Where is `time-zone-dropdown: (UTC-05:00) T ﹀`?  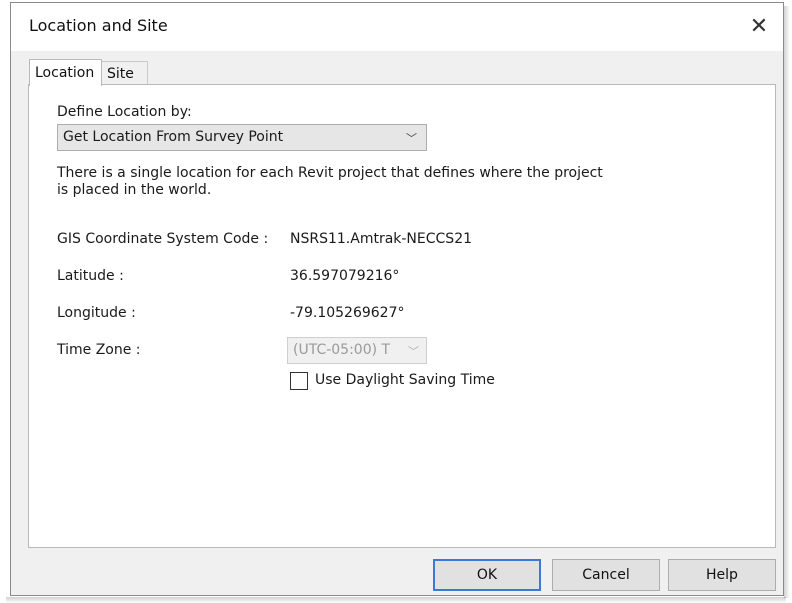 time-zone-dropdown: (UTC-05:00) T ﹀ is located at coordinates (357, 350).